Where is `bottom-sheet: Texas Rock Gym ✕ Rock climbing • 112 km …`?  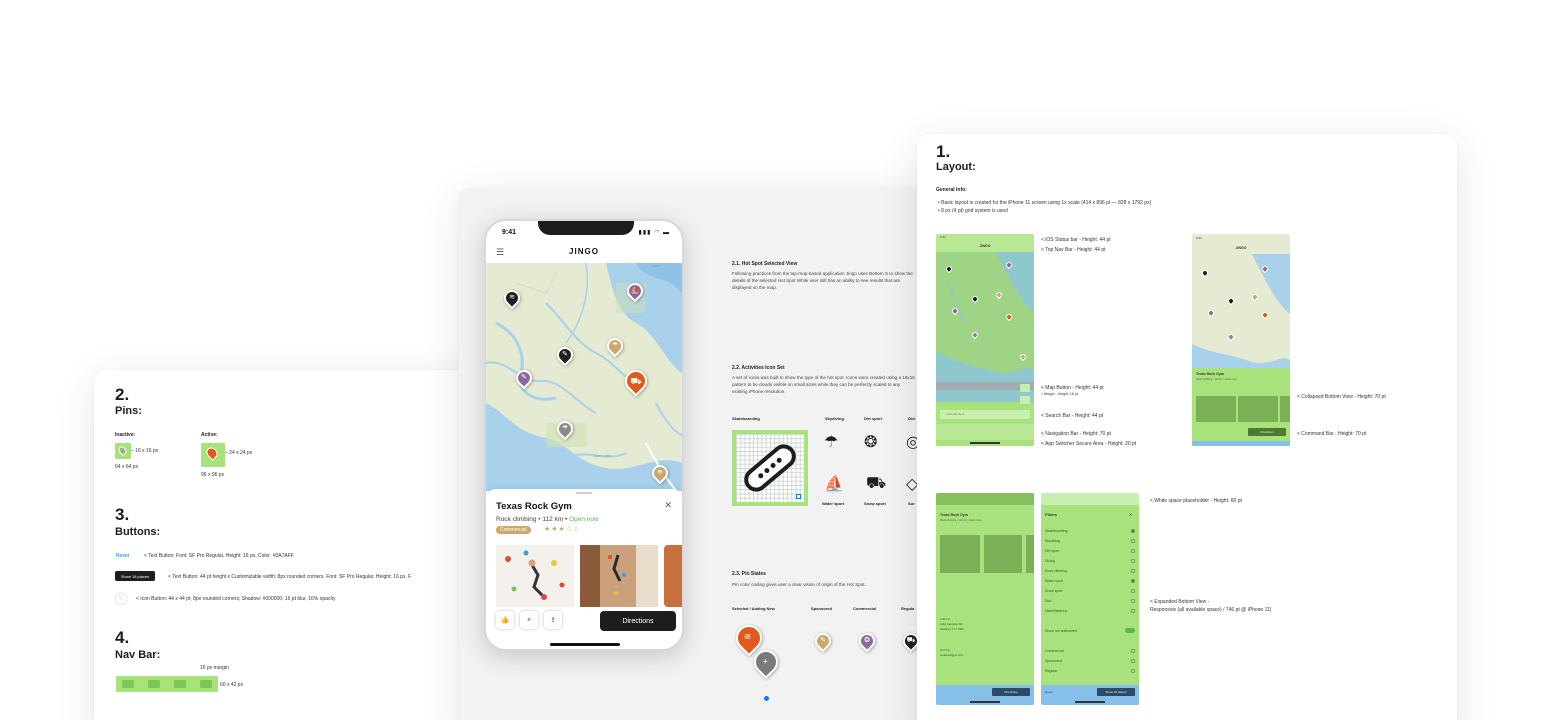 bottom-sheet: Texas Rock Gym ✕ Rock climbing • 112 km … is located at coordinates (584, 569).